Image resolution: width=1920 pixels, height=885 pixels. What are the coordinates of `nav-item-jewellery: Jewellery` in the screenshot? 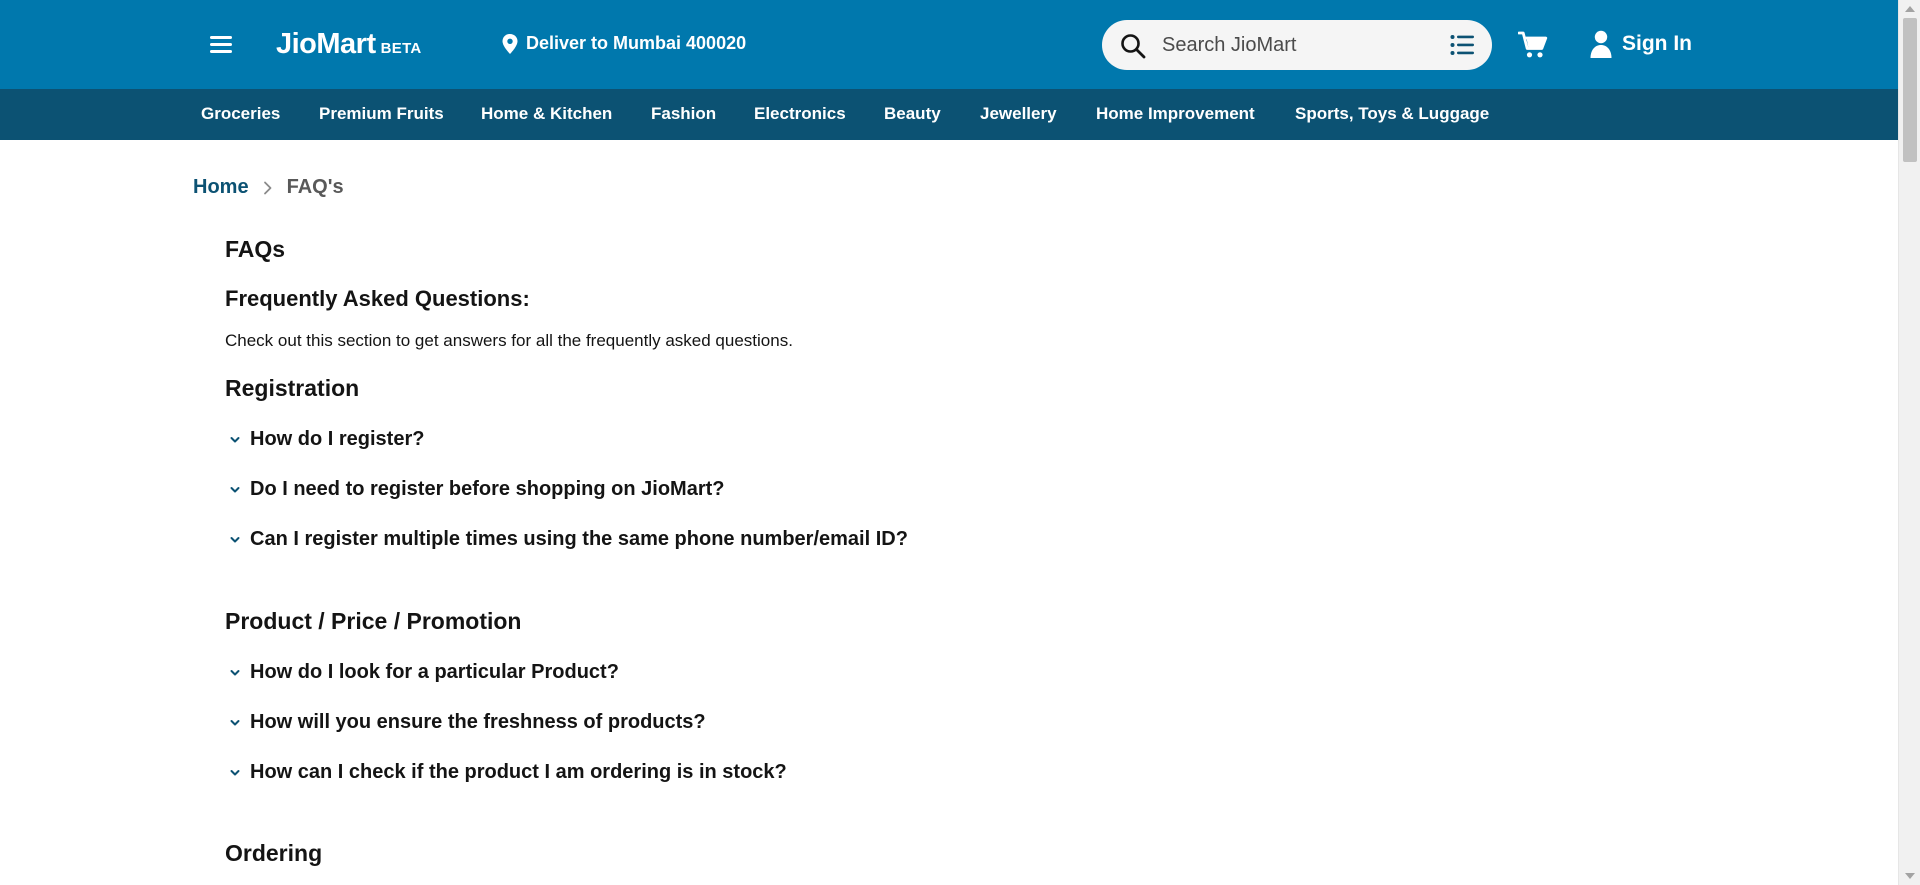 It's located at (1018, 114).